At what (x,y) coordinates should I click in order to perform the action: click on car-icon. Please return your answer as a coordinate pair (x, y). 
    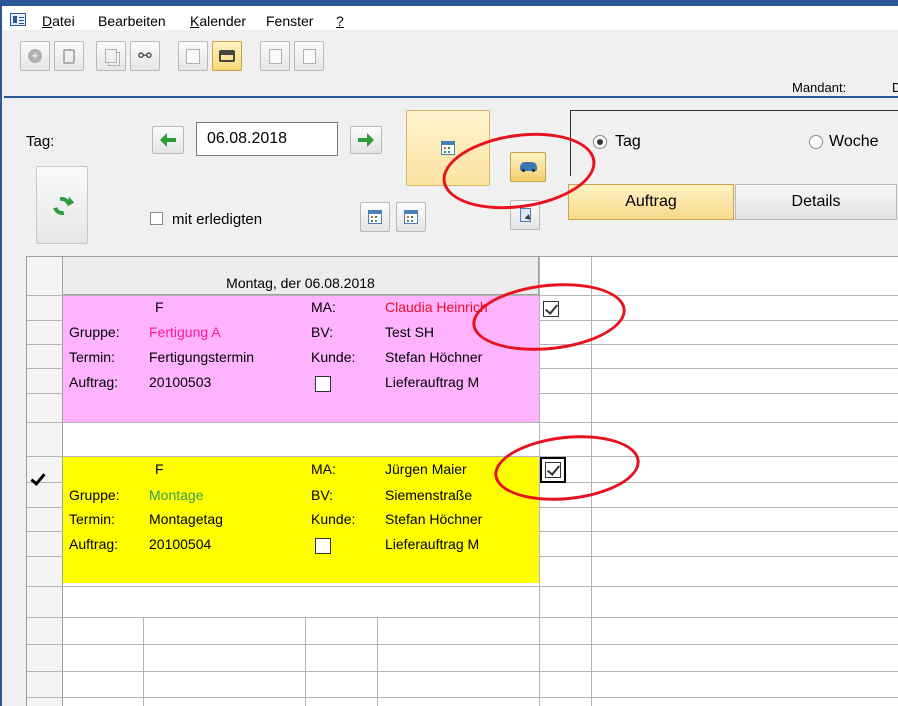
    Looking at the image, I should click on (528, 167).